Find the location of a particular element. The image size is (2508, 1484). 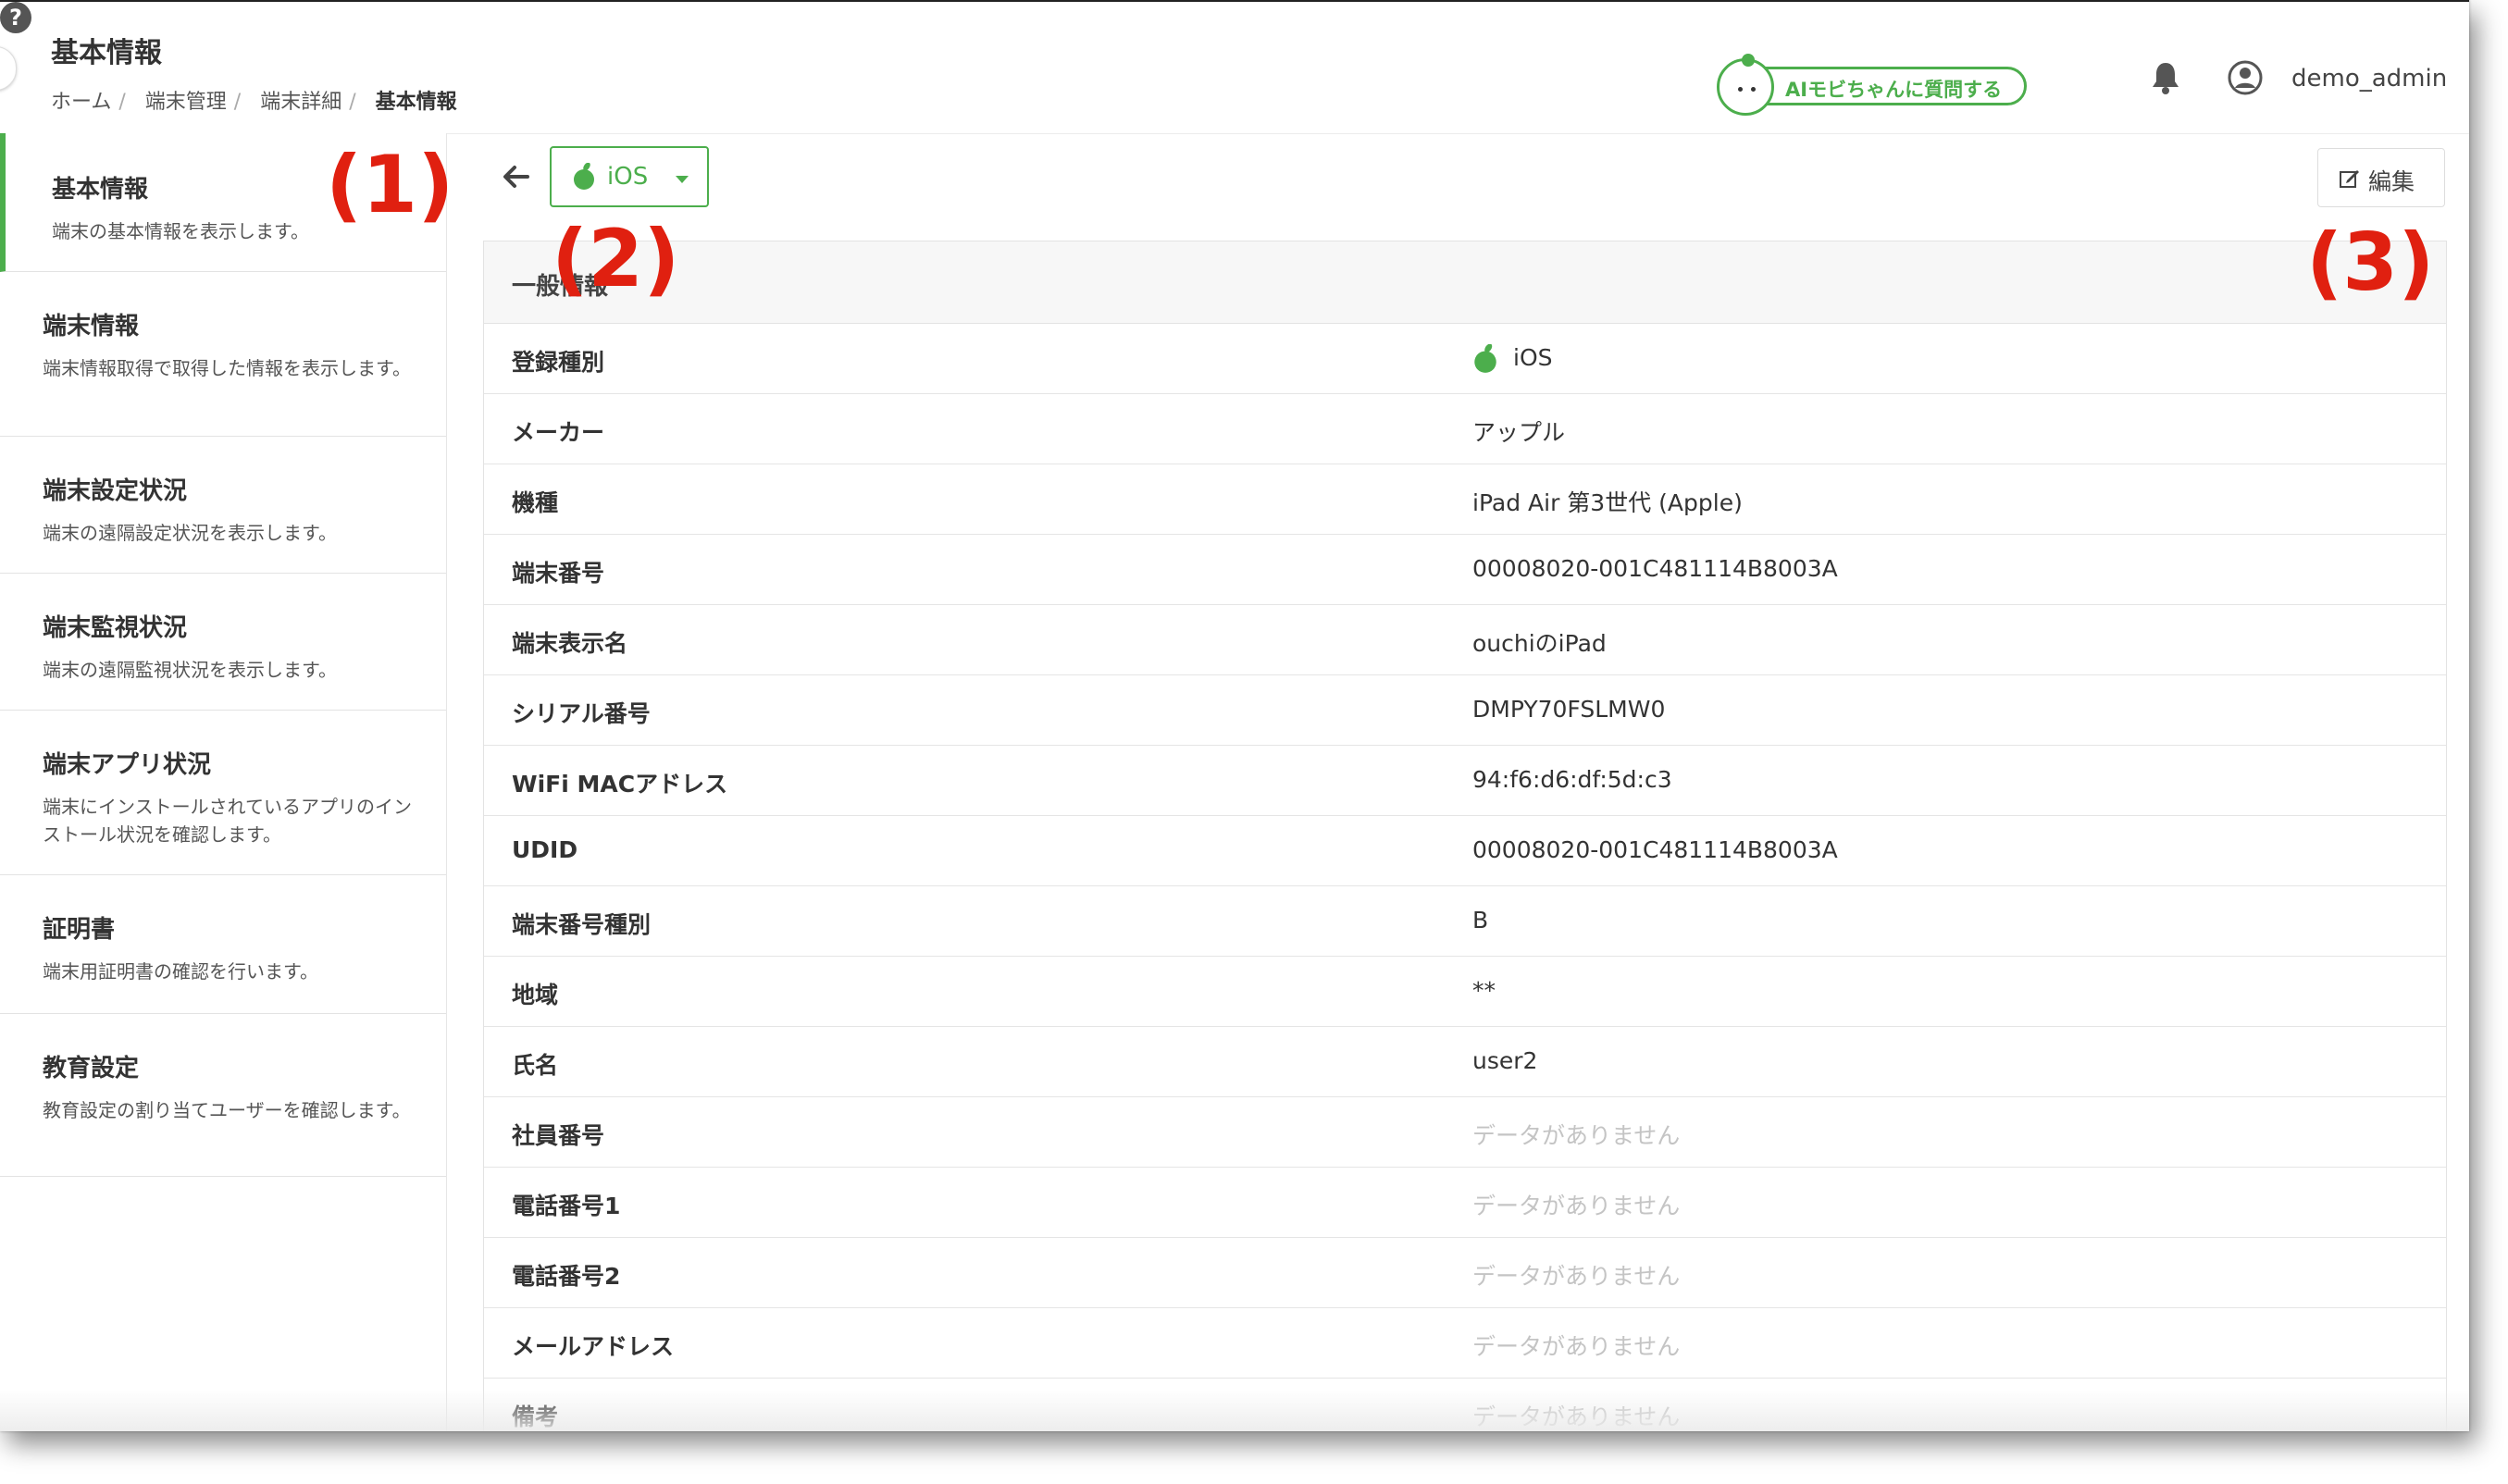

edit-icon is located at coordinates (2349, 179).